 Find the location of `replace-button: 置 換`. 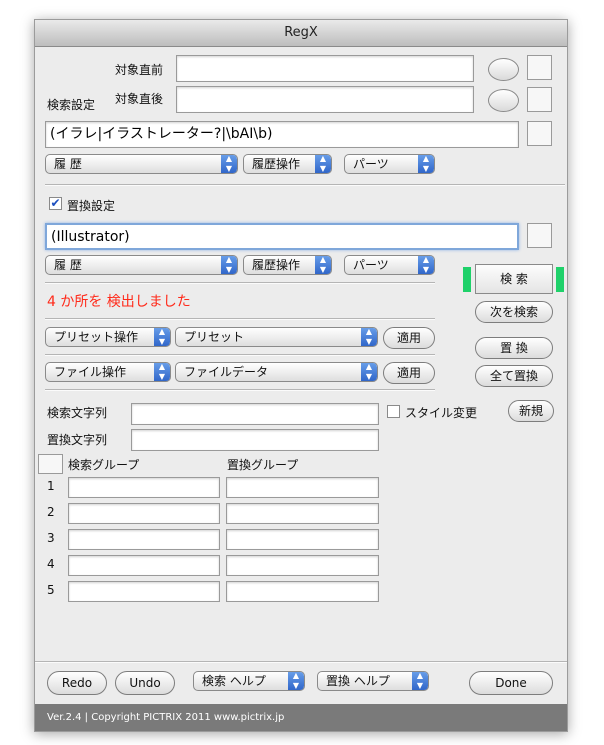

replace-button: 置 換 is located at coordinates (514, 348).